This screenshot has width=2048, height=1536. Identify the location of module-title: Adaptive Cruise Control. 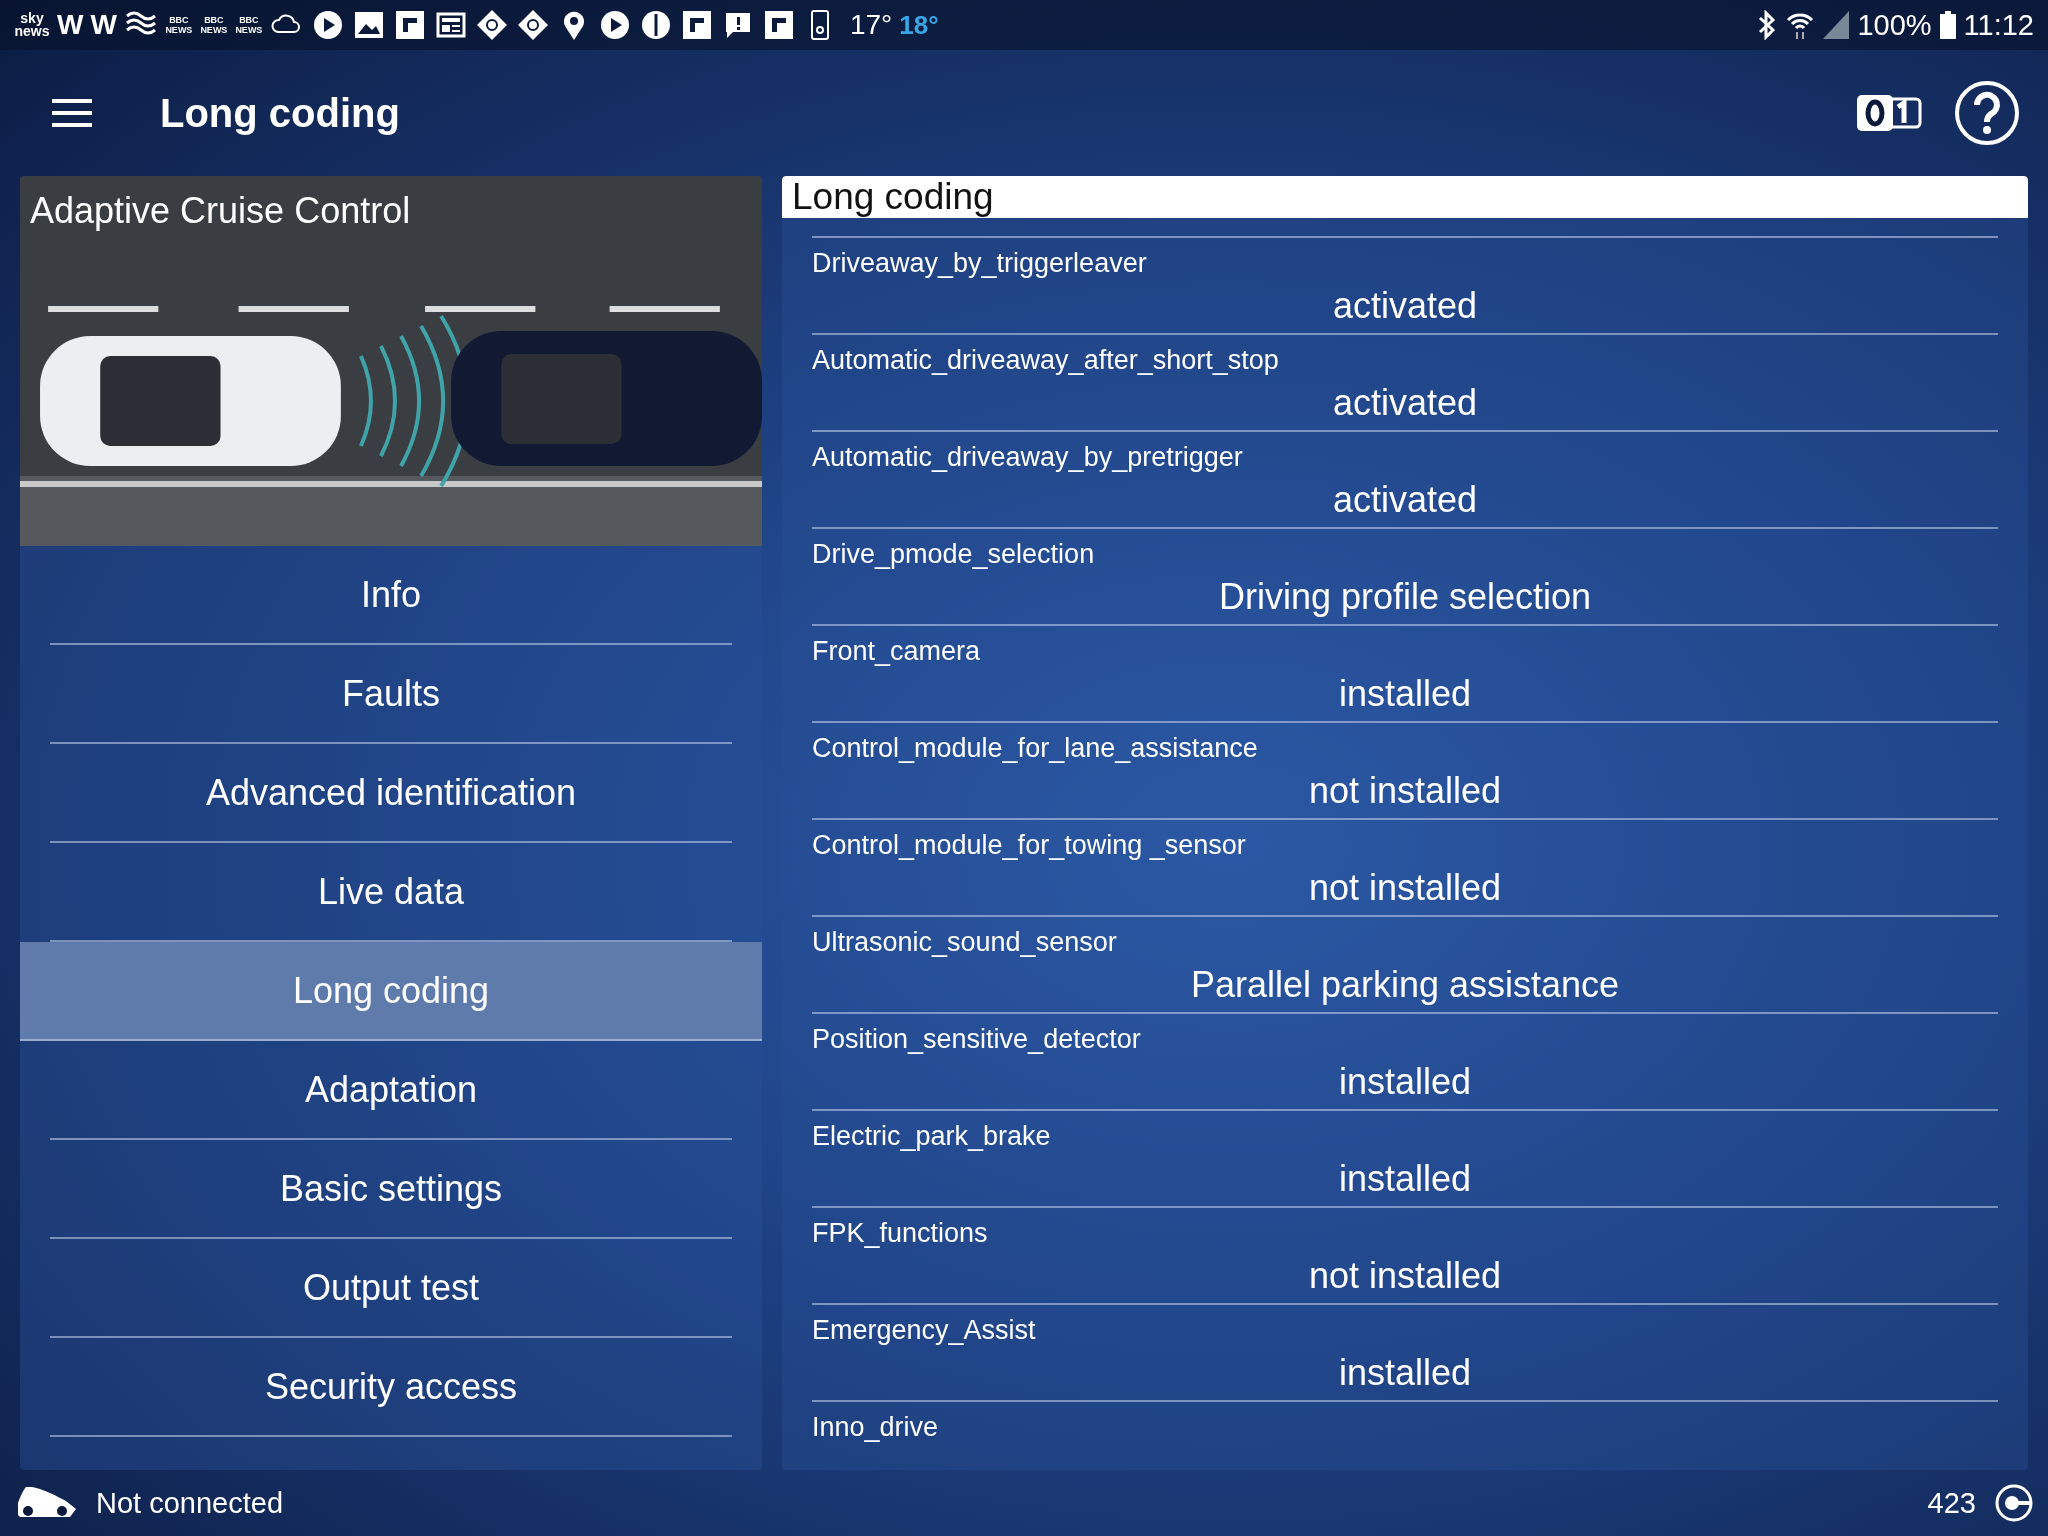
(220, 211).